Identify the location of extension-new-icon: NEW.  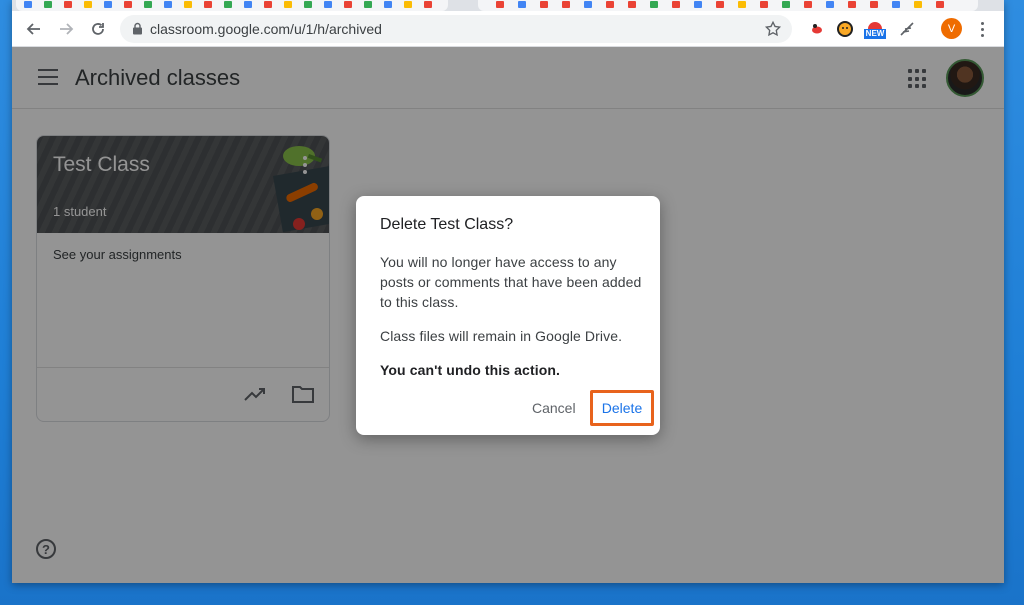
(875, 29).